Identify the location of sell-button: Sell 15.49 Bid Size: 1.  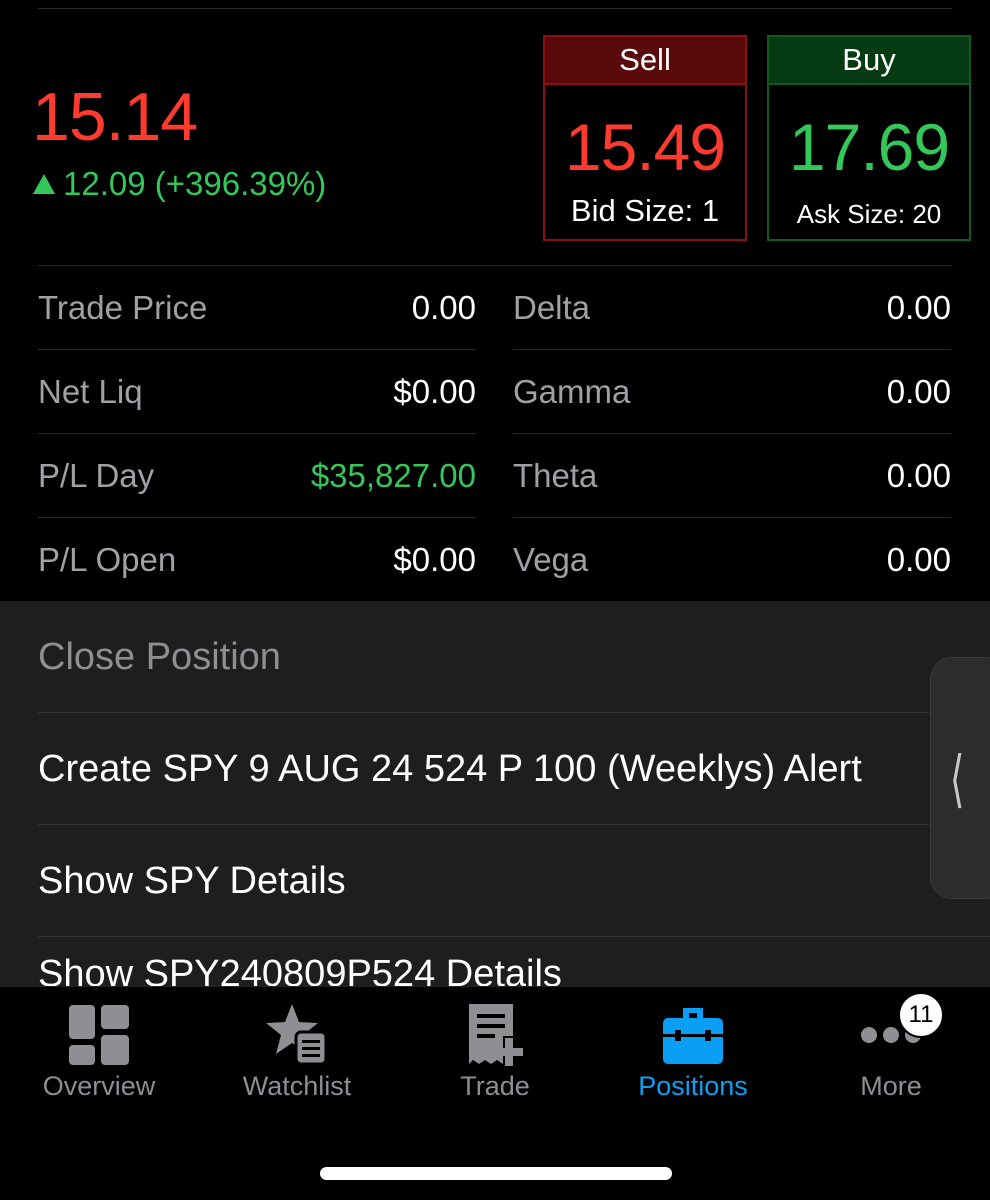
(645, 138).